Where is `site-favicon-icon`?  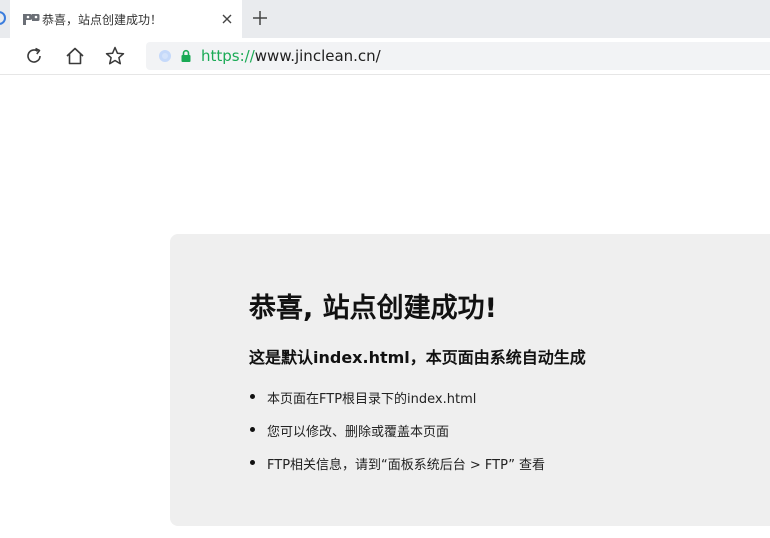
site-favicon-icon is located at coordinates (31, 19).